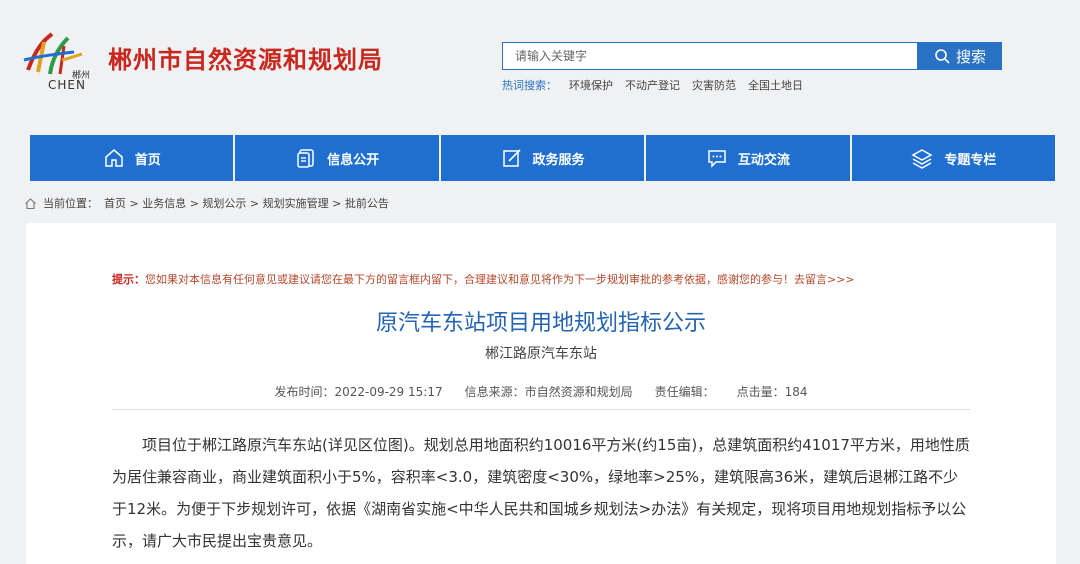 Image resolution: width=1080 pixels, height=564 pixels. What do you see at coordinates (128, 279) in the screenshot?
I see `notice-label: 提示：` at bounding box center [128, 279].